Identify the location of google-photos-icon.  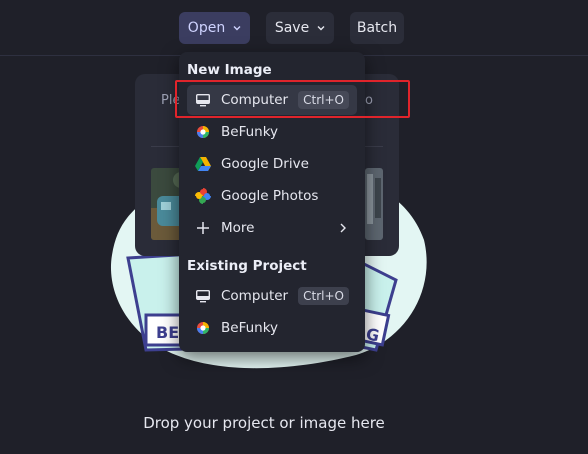
(203, 196).